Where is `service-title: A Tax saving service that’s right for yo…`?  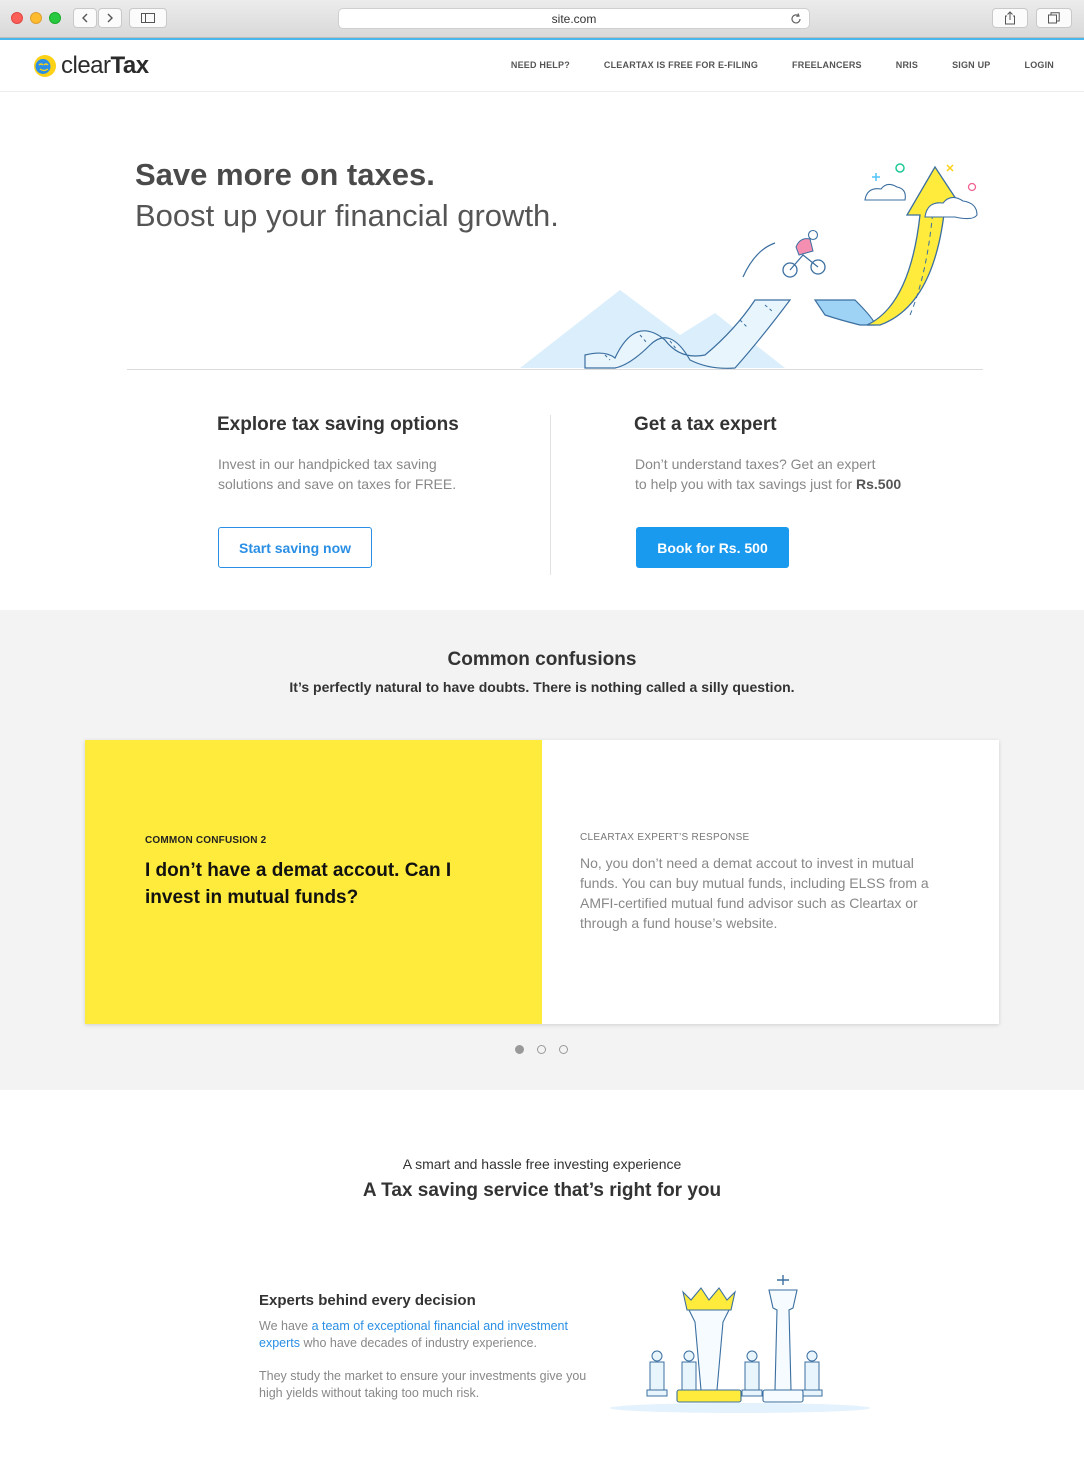
service-title: A Tax saving service that’s right for yo… is located at coordinates (542, 1190).